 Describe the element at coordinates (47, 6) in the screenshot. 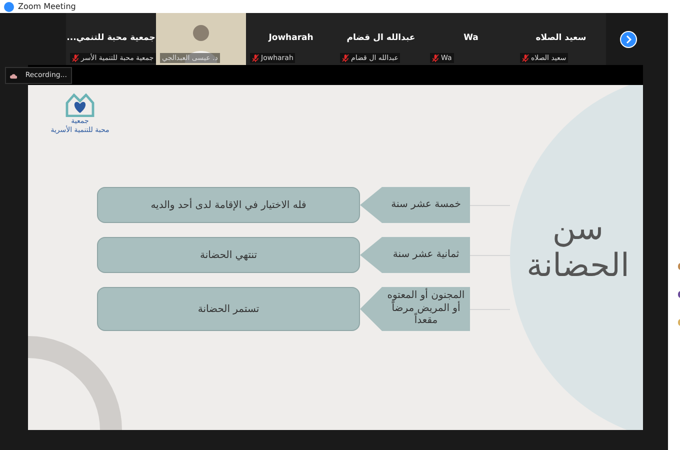

I see `window-title: Zoom Meeting` at that location.